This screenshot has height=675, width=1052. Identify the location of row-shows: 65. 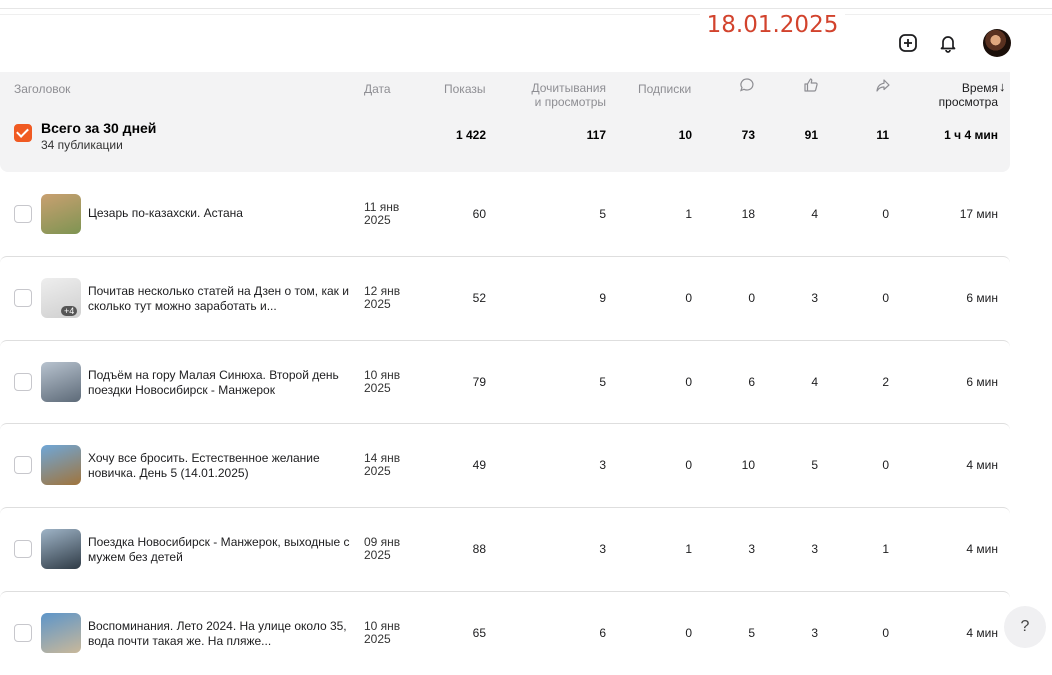
(479, 633).